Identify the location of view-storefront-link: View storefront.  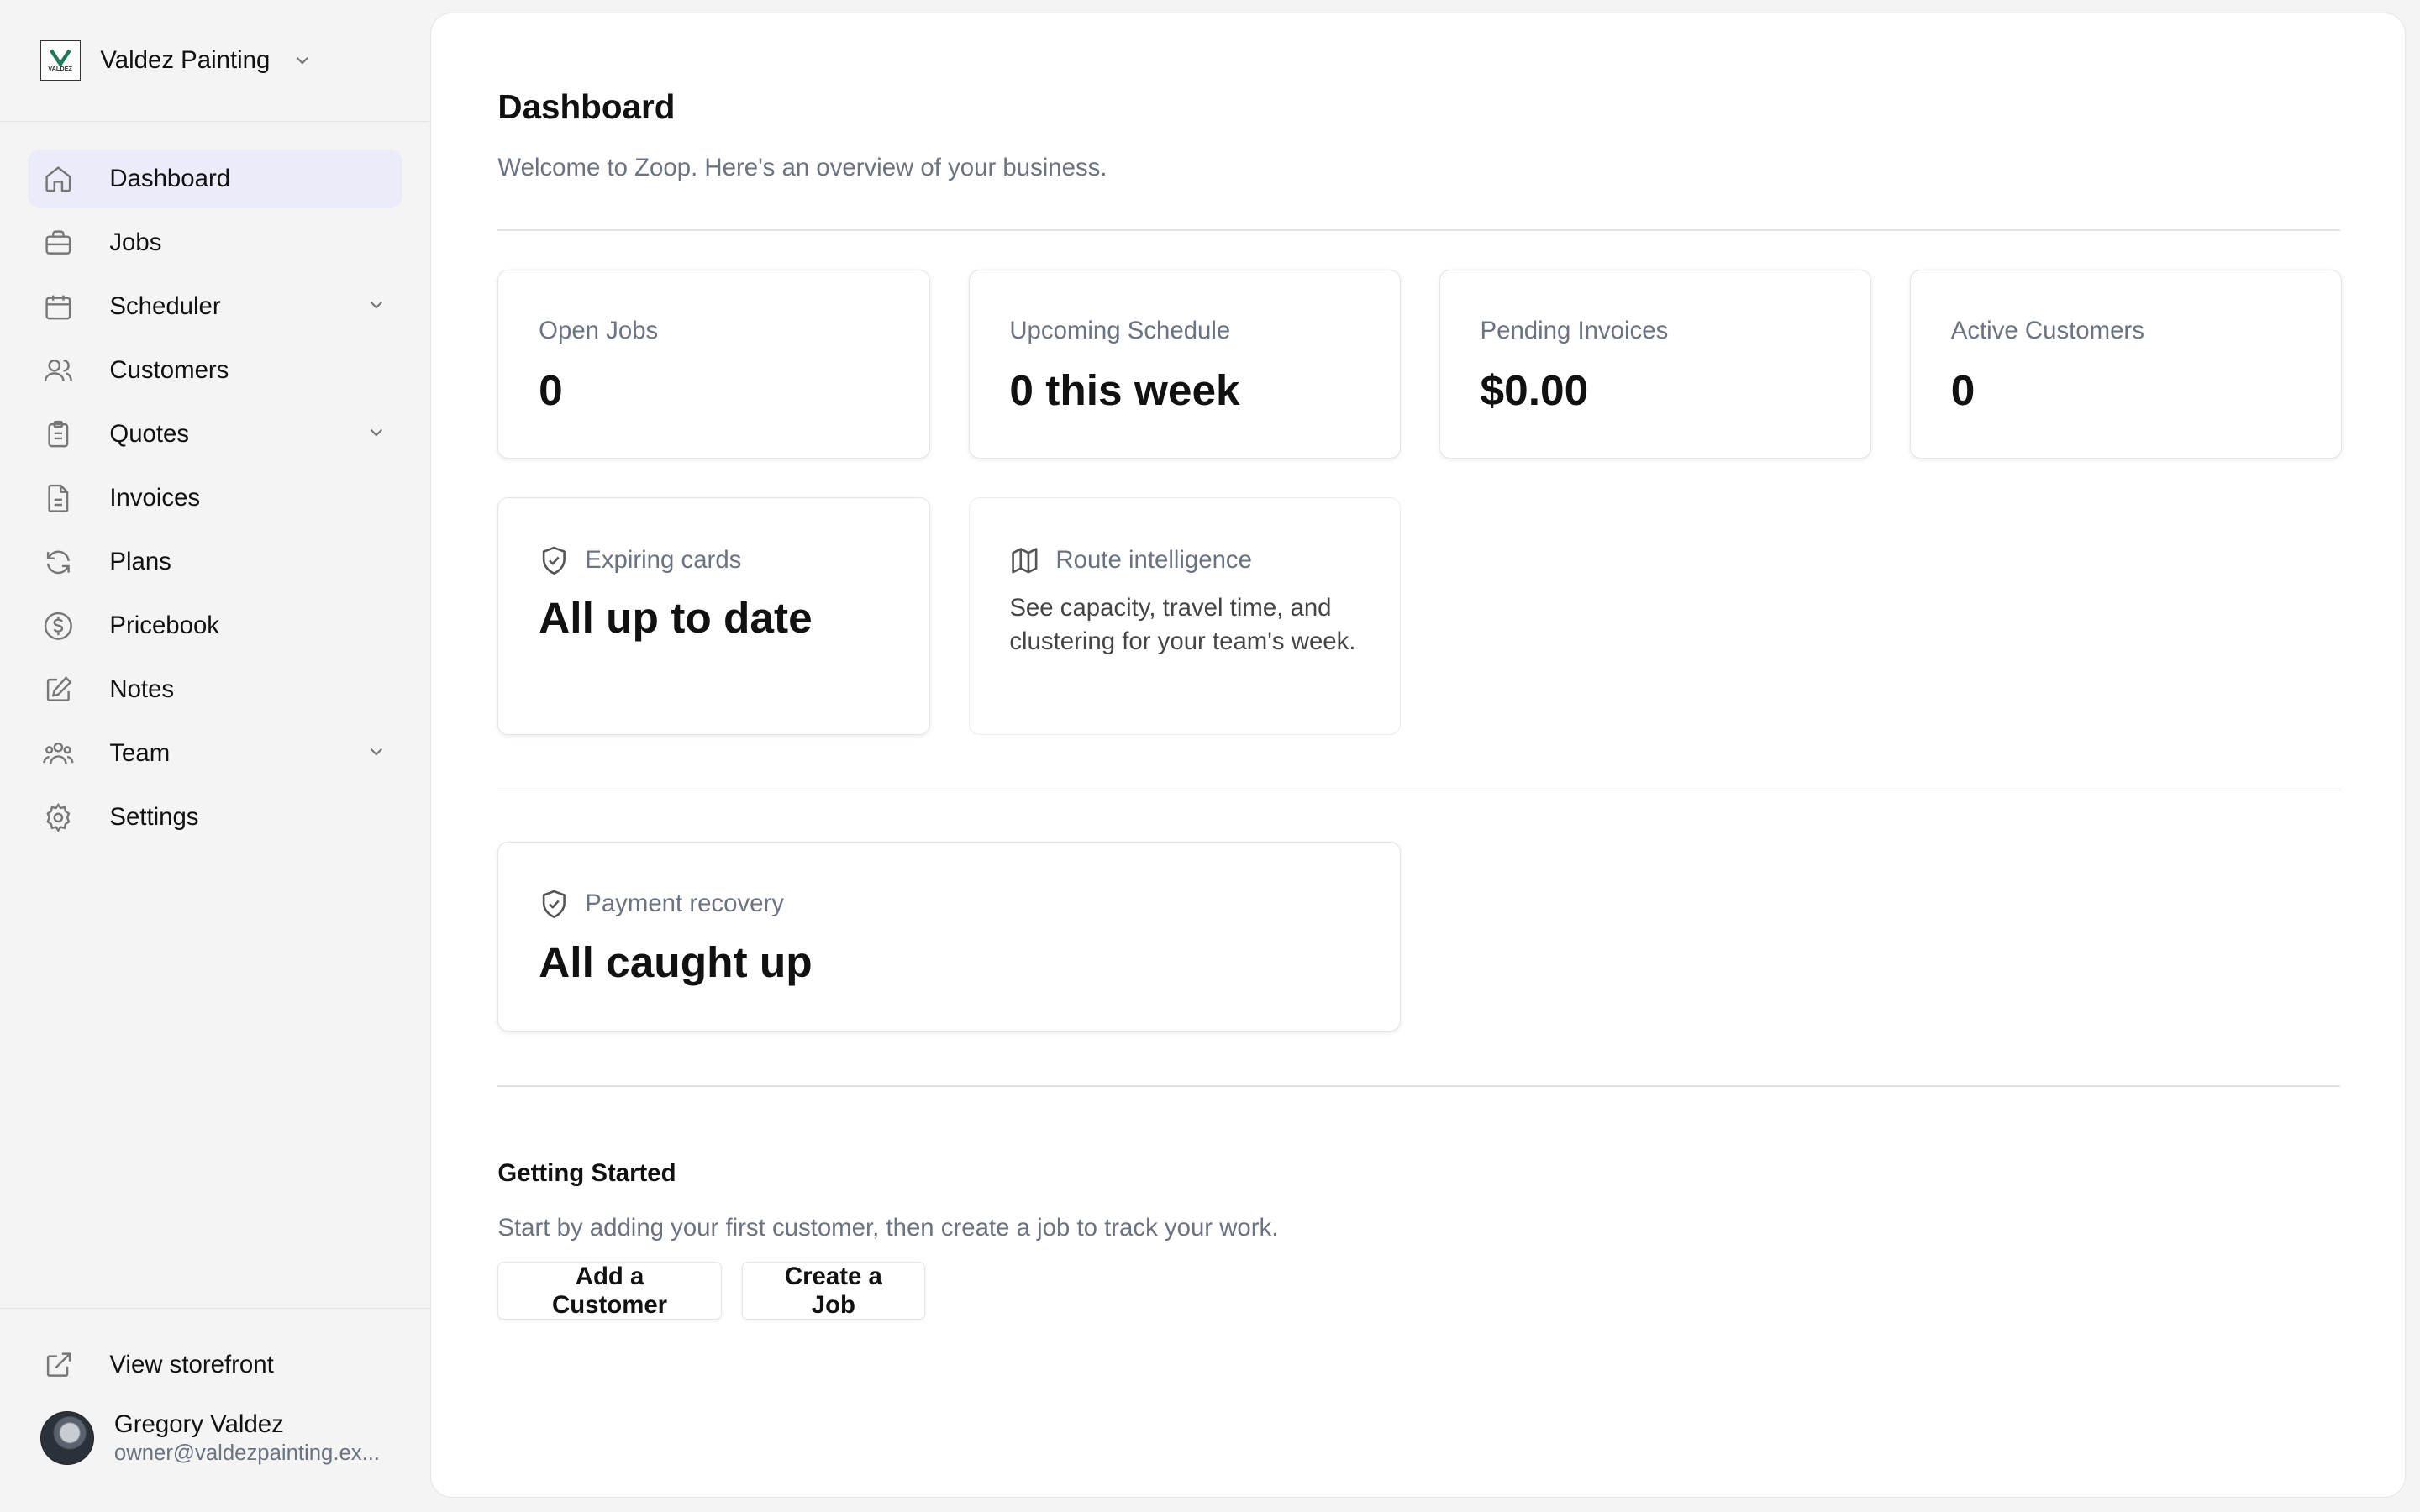
(215, 1365).